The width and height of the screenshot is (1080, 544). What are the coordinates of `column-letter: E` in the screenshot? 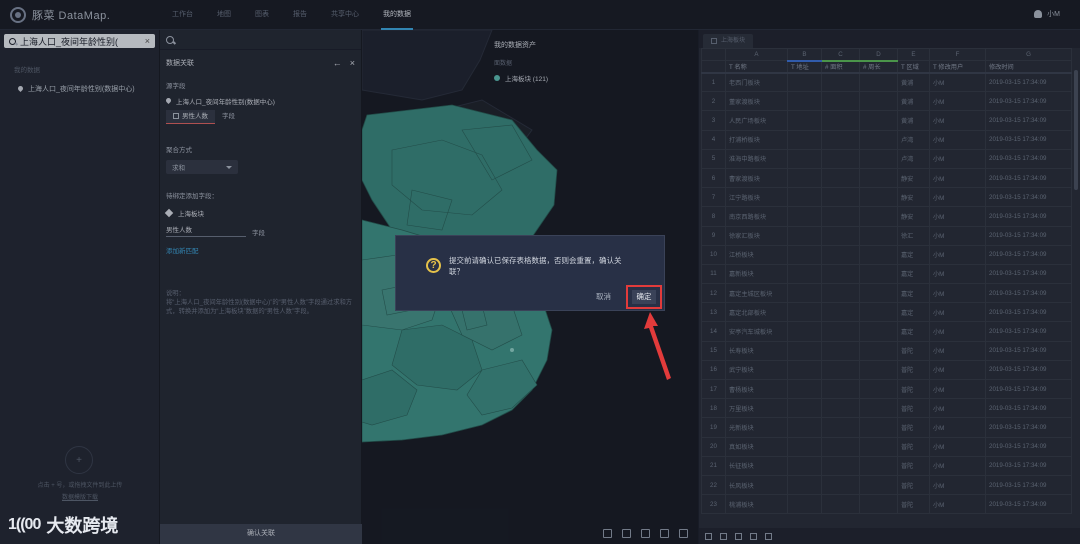 It's located at (913, 54).